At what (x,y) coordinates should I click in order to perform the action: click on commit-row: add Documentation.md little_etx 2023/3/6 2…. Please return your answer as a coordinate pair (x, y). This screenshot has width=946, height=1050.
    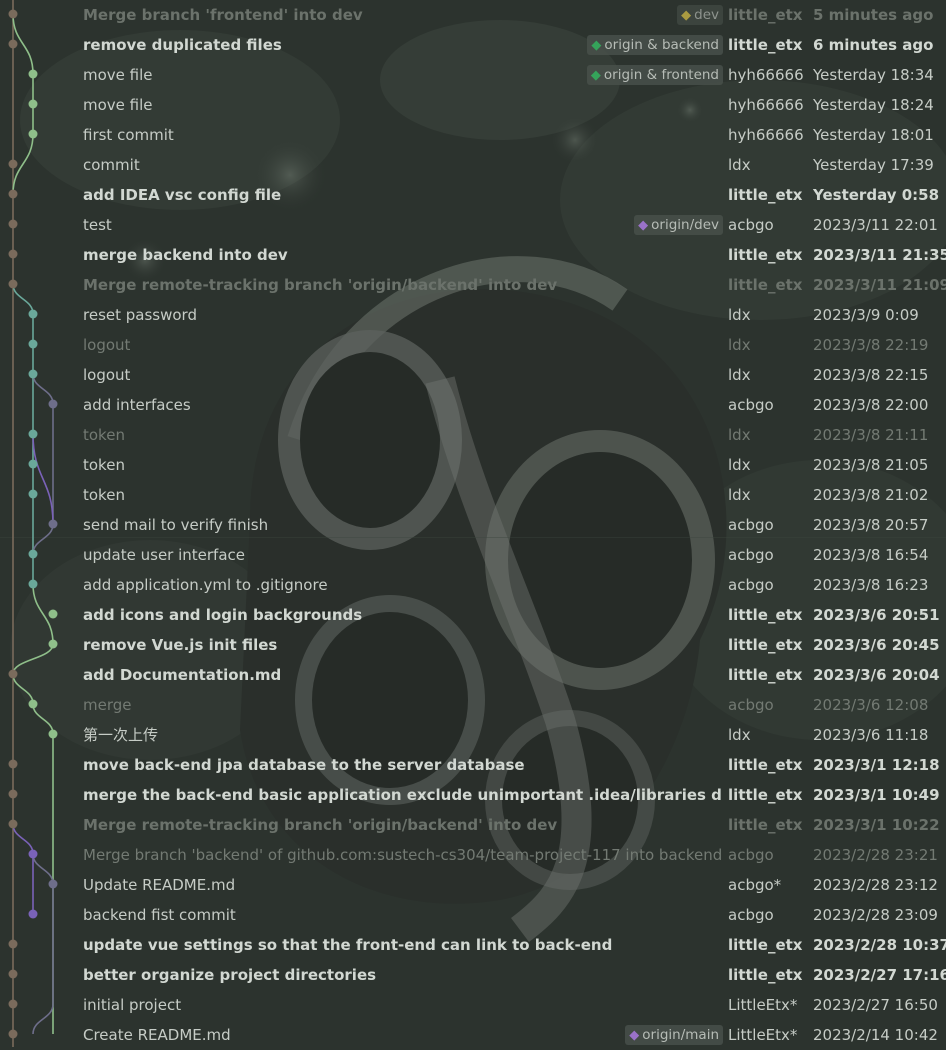
    Looking at the image, I should click on (473, 675).